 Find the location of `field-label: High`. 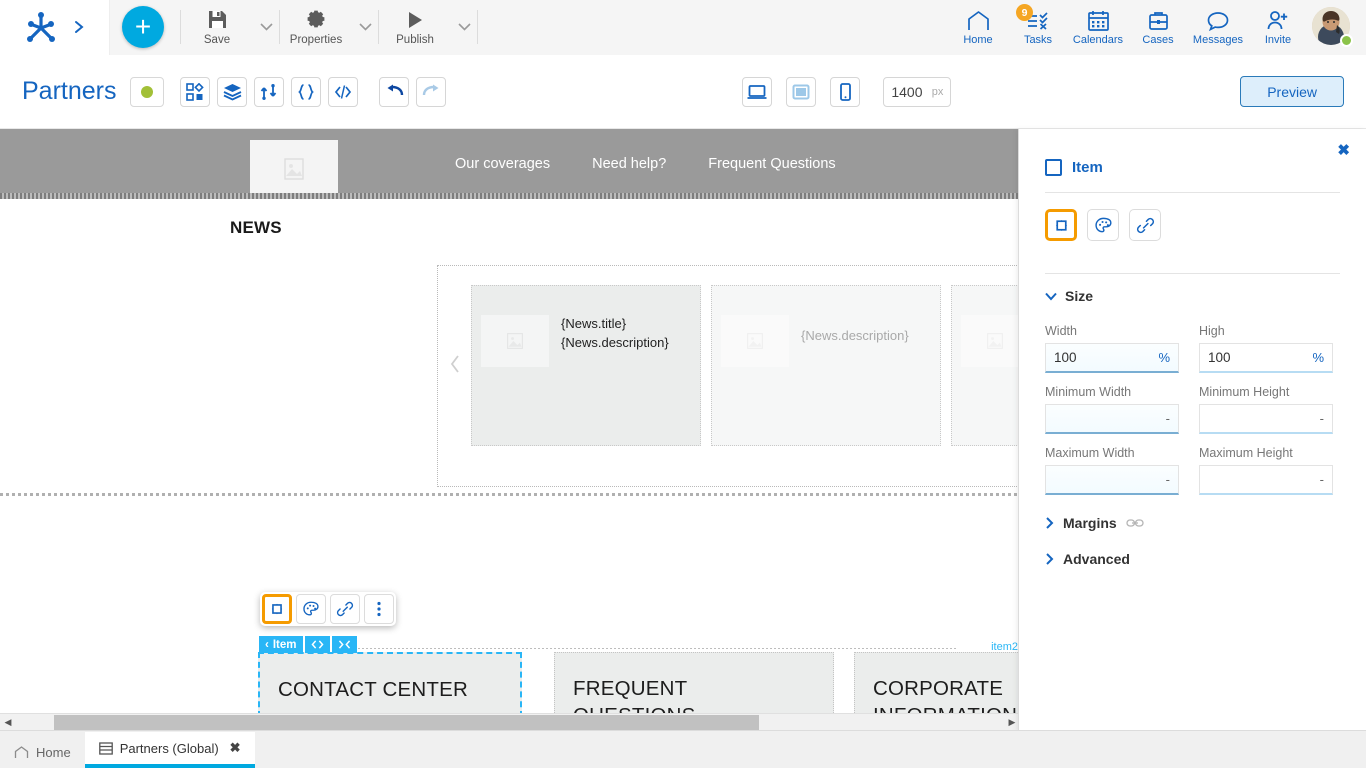

field-label: High is located at coordinates (1212, 331).